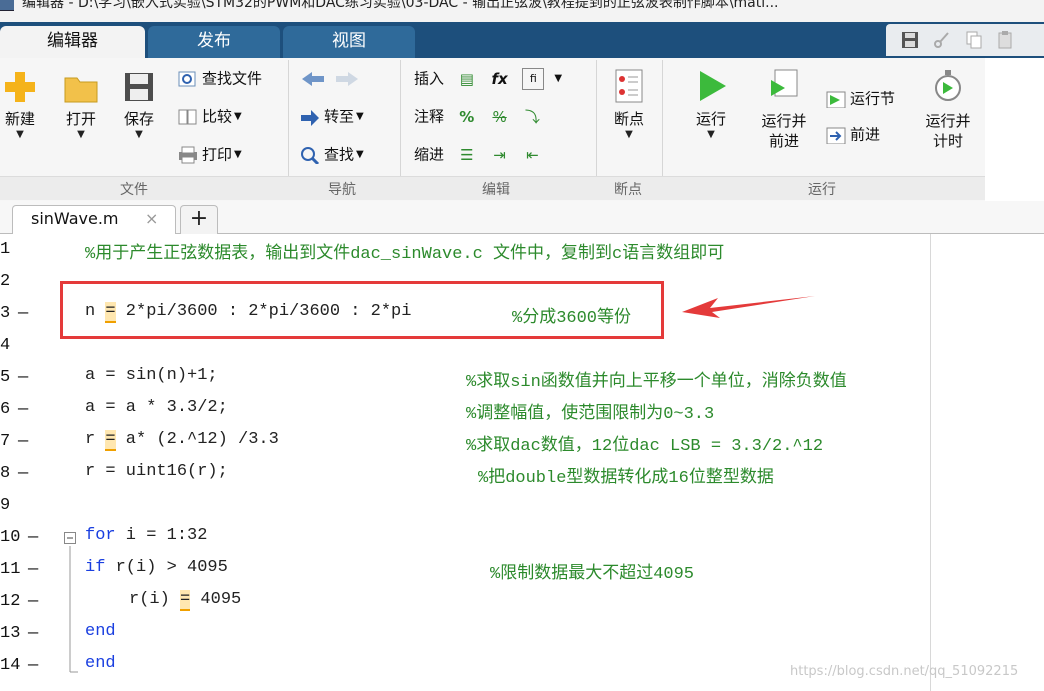 This screenshot has height=691, width=1044. What do you see at coordinates (592, 574) in the screenshot?
I see `code-comment: %限制数据最大不超过4095` at bounding box center [592, 574].